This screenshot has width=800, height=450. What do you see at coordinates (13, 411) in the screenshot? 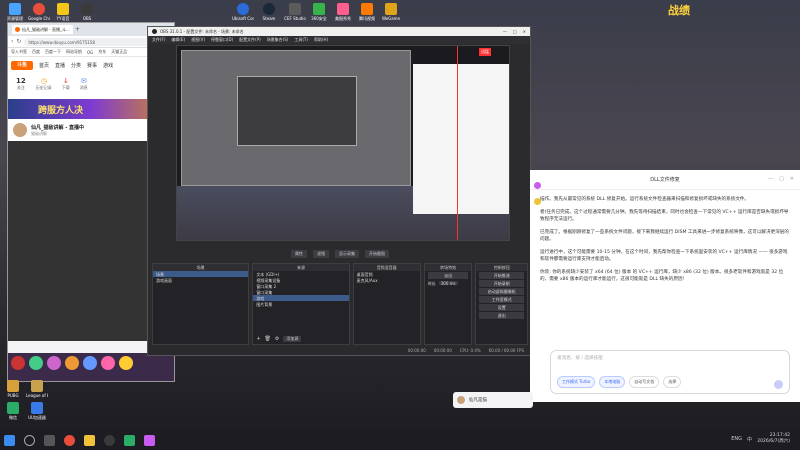
I see `desktop-icon-wechat: 微信` at bounding box center [13, 411].